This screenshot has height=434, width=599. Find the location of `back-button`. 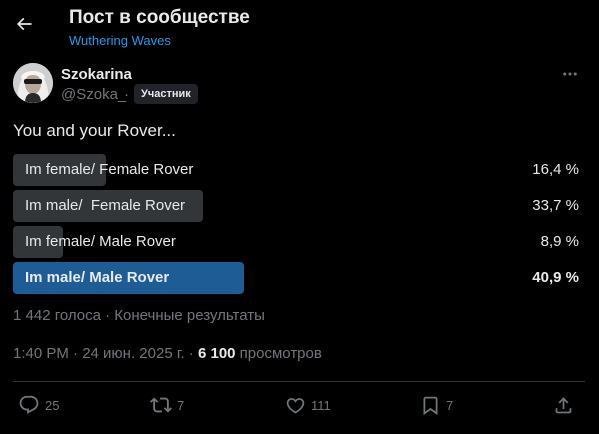

back-button is located at coordinates (24, 24).